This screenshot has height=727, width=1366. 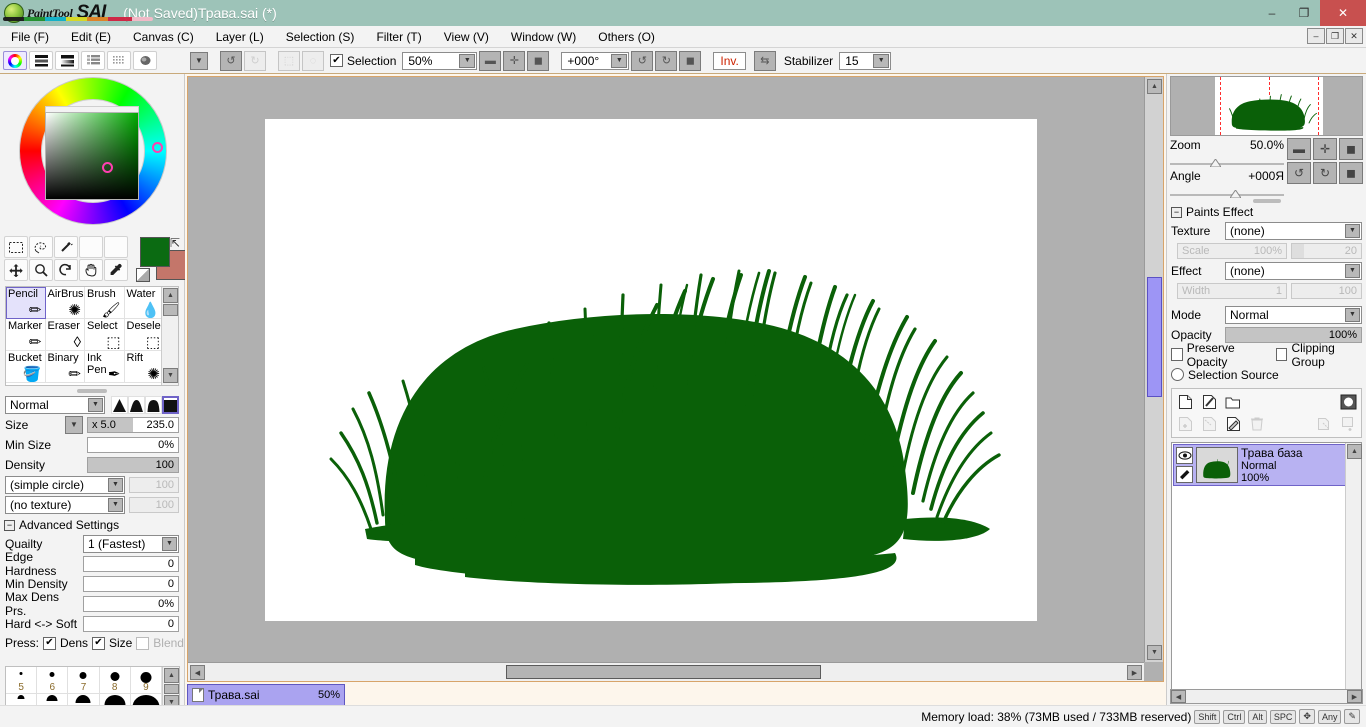 I want to click on canvas-horizontal-scrollbar: ◀ ▶, so click(x=666, y=671).